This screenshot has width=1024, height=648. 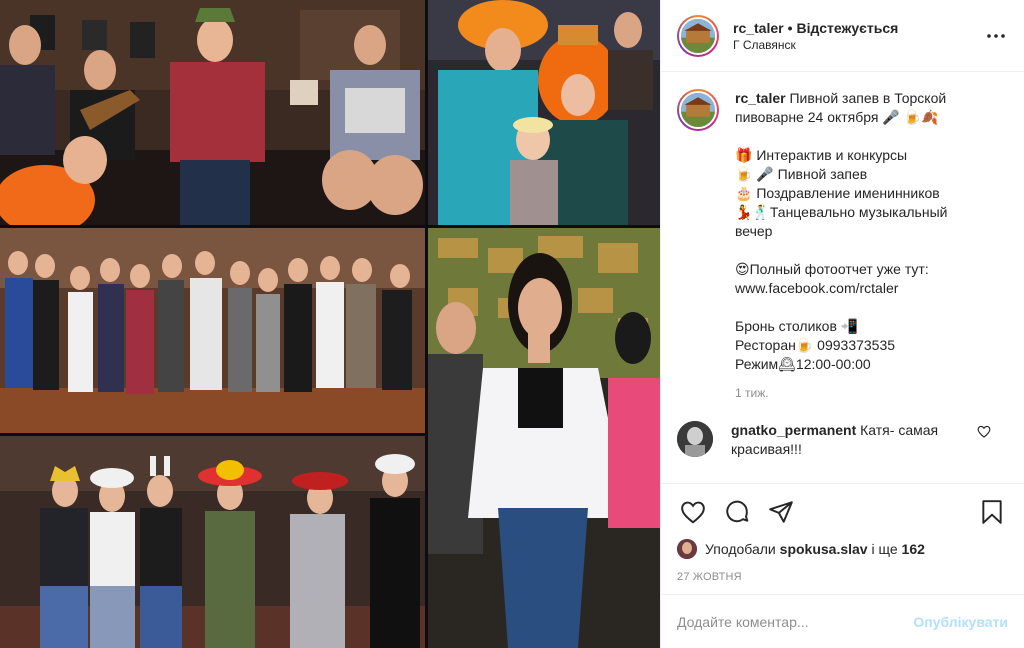 I want to click on liker-username: spokusa.slav, so click(x=824, y=549).